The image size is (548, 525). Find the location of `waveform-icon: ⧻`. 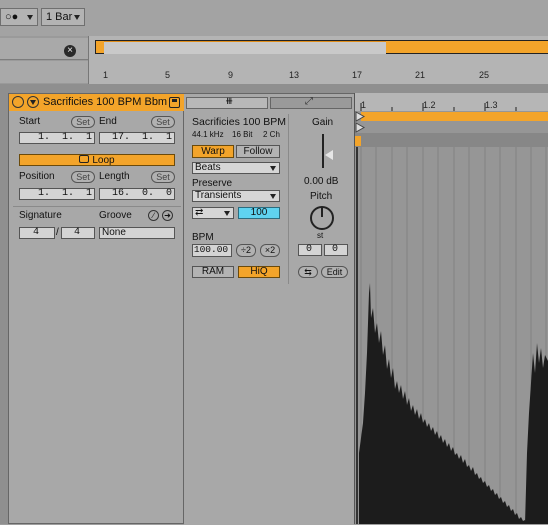

waveform-icon: ⧻ is located at coordinates (229, 101).